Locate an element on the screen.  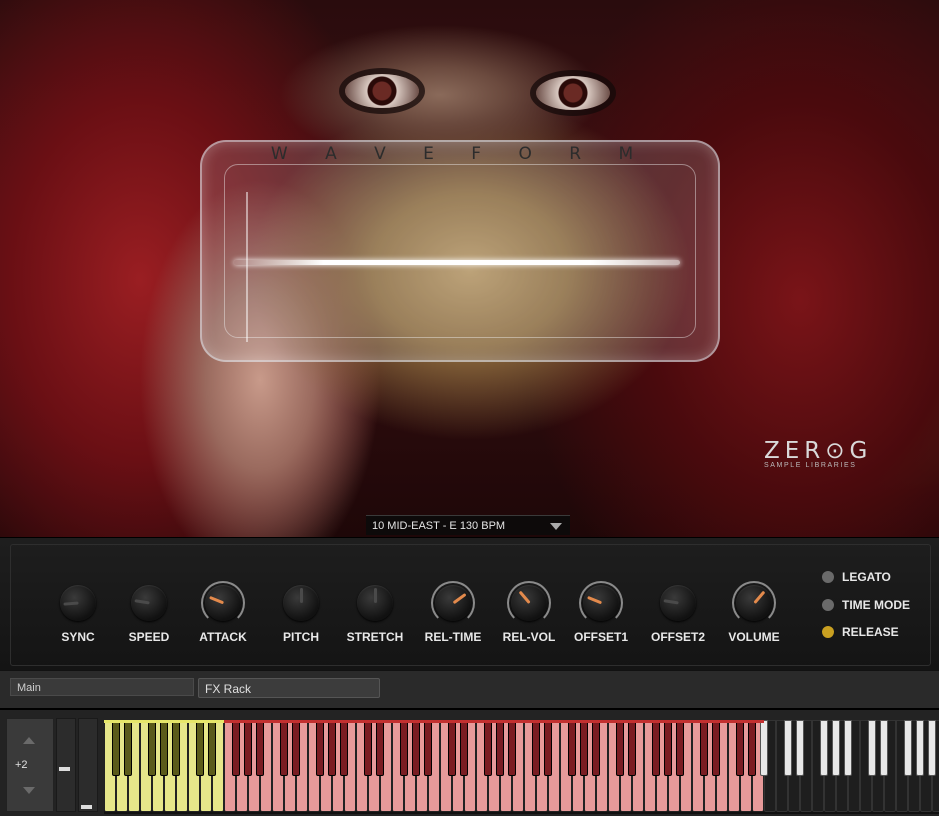
legato-toggle: LEGATO is located at coordinates (856, 577).